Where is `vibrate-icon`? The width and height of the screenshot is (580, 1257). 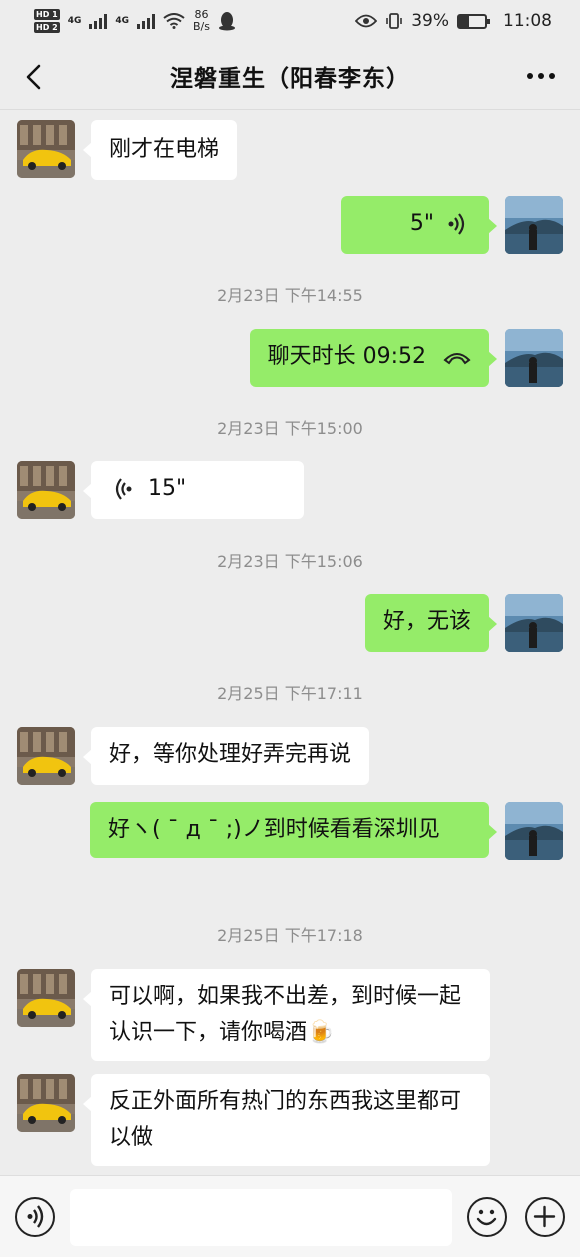 vibrate-icon is located at coordinates (394, 21).